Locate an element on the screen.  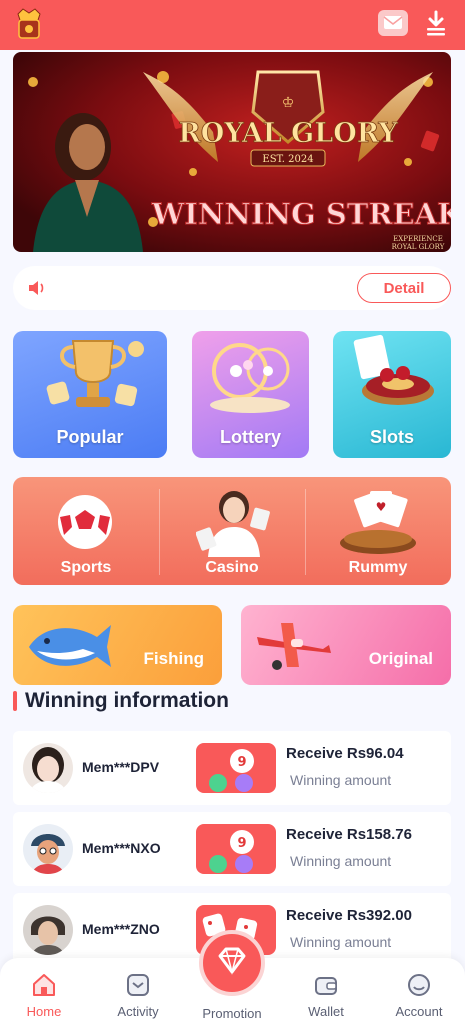
mail-icon is located at coordinates (393, 22).